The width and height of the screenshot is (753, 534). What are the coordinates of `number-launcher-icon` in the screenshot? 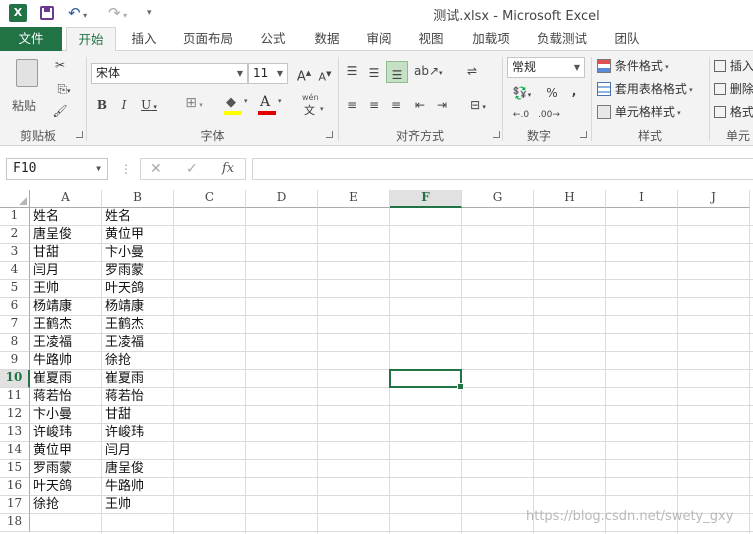 It's located at (583, 134).